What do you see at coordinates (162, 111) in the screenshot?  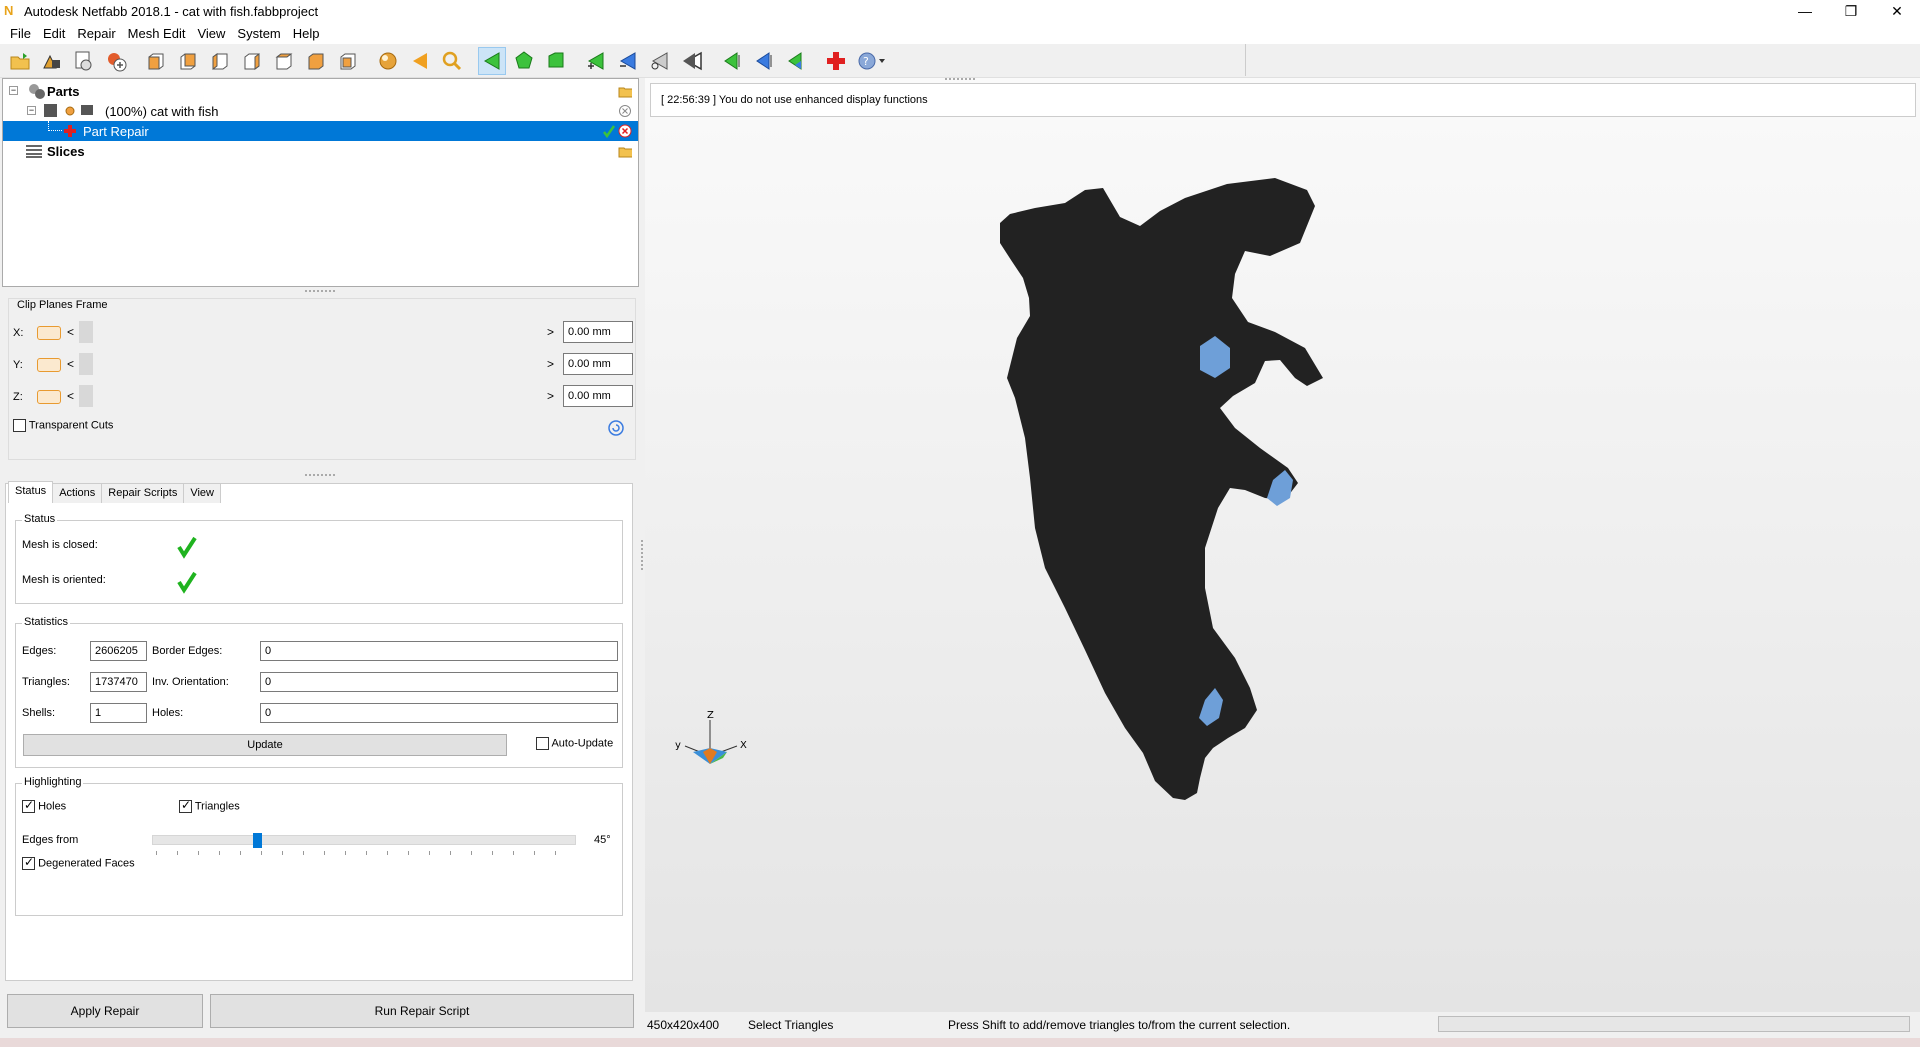 I see `part-label: (100%) cat with fish` at bounding box center [162, 111].